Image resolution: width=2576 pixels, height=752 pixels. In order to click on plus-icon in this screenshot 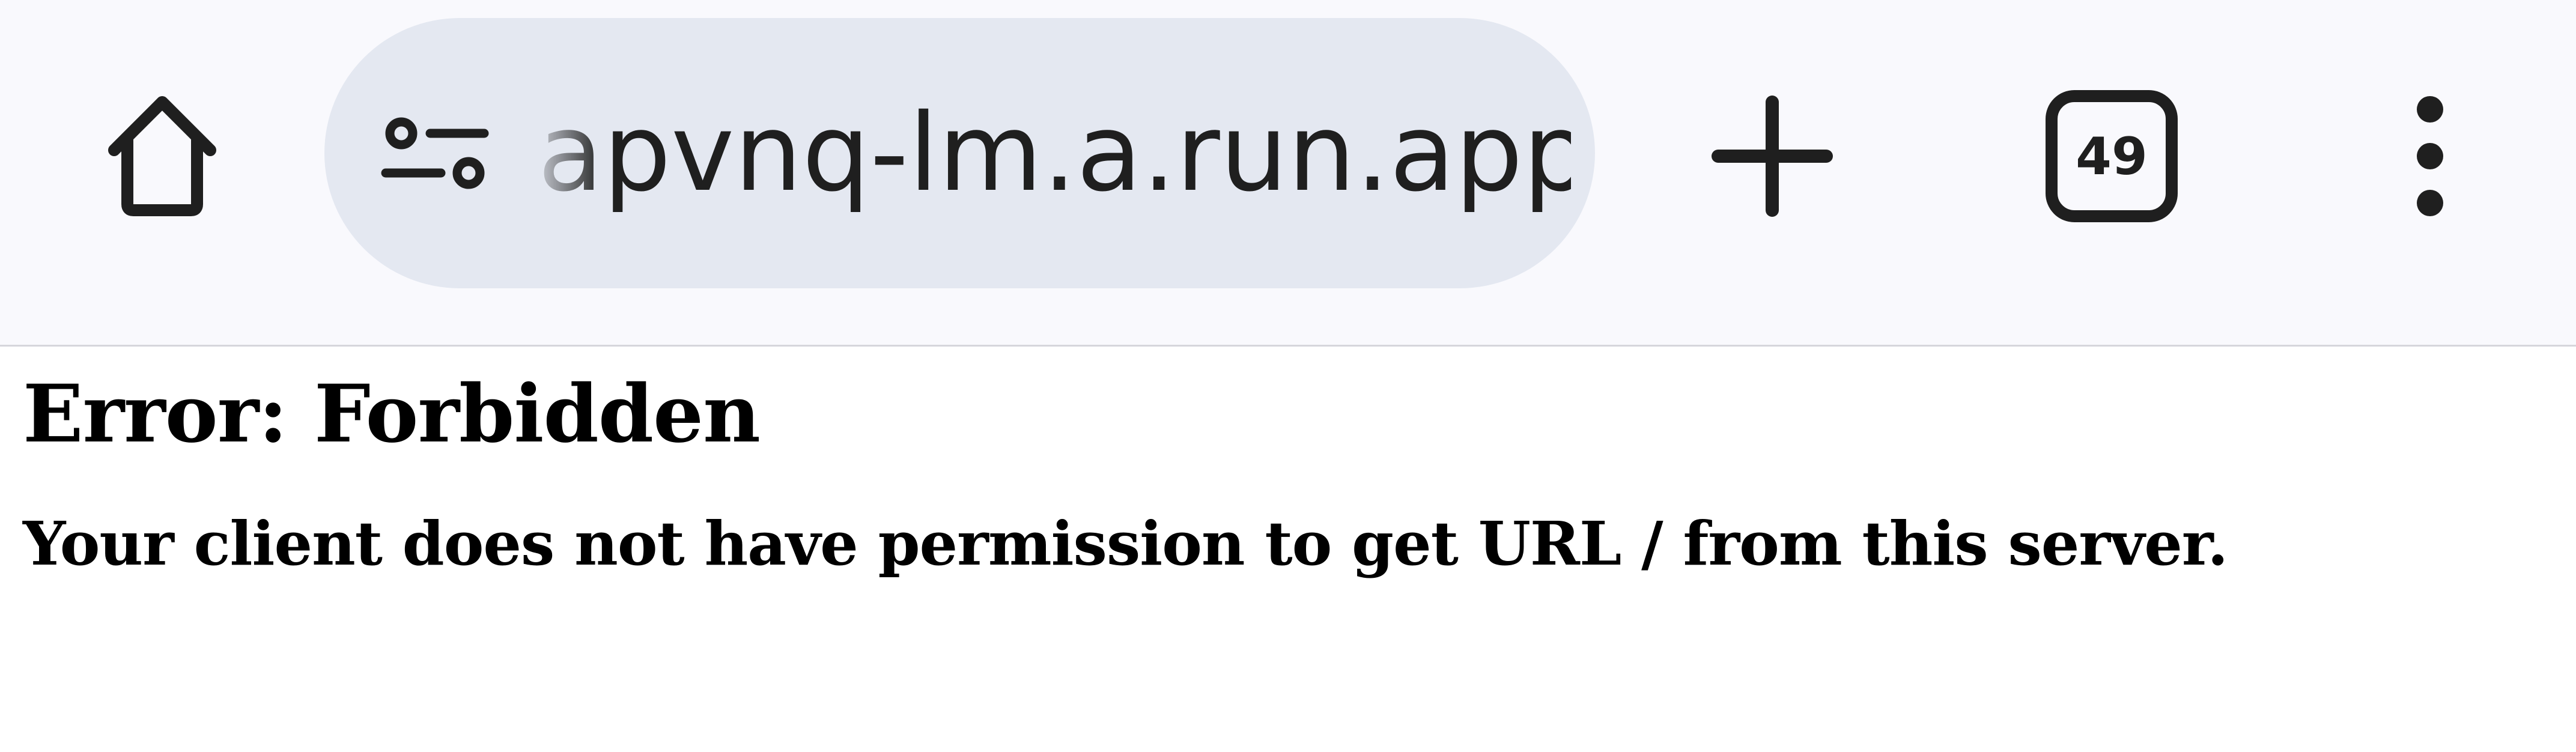, I will do `click(1772, 156)`.